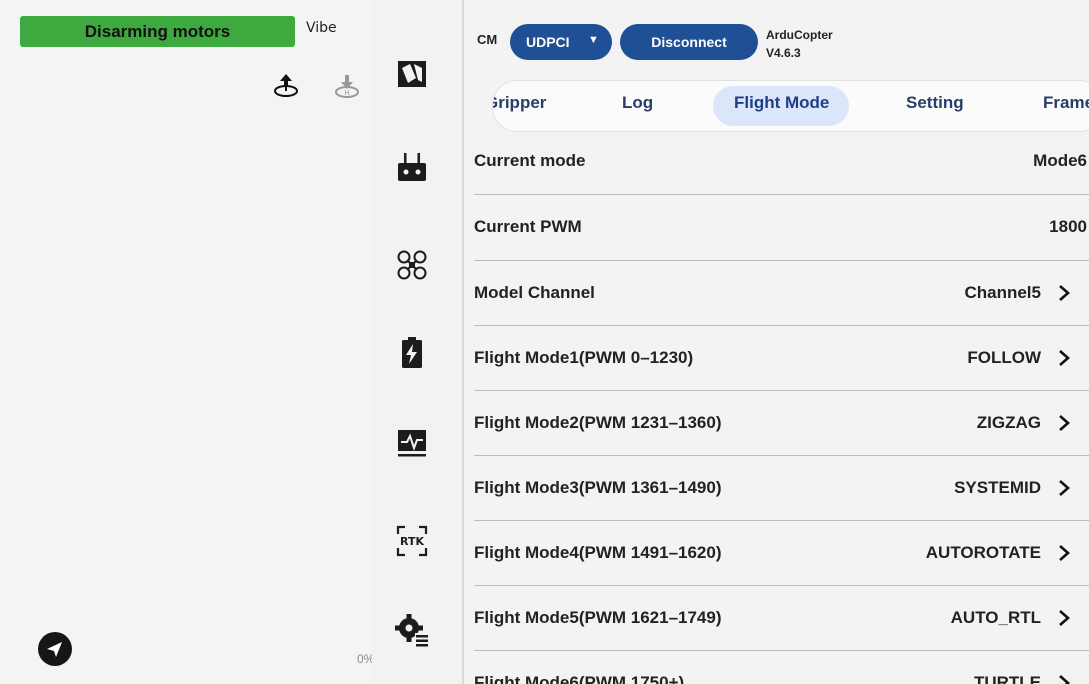 Image resolution: width=1089 pixels, height=684 pixels. What do you see at coordinates (776, 293) in the screenshot?
I see `row-model-channel: Model Channel Channel5` at bounding box center [776, 293].